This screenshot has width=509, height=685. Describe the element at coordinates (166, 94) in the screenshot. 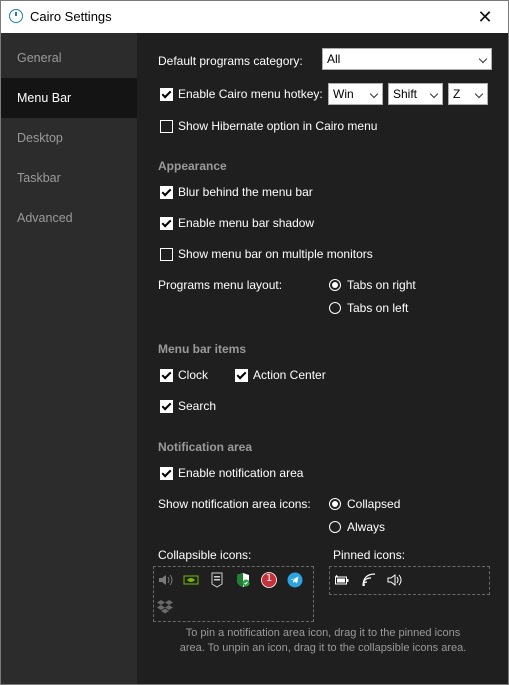

I see `hotkey-checkbox` at that location.